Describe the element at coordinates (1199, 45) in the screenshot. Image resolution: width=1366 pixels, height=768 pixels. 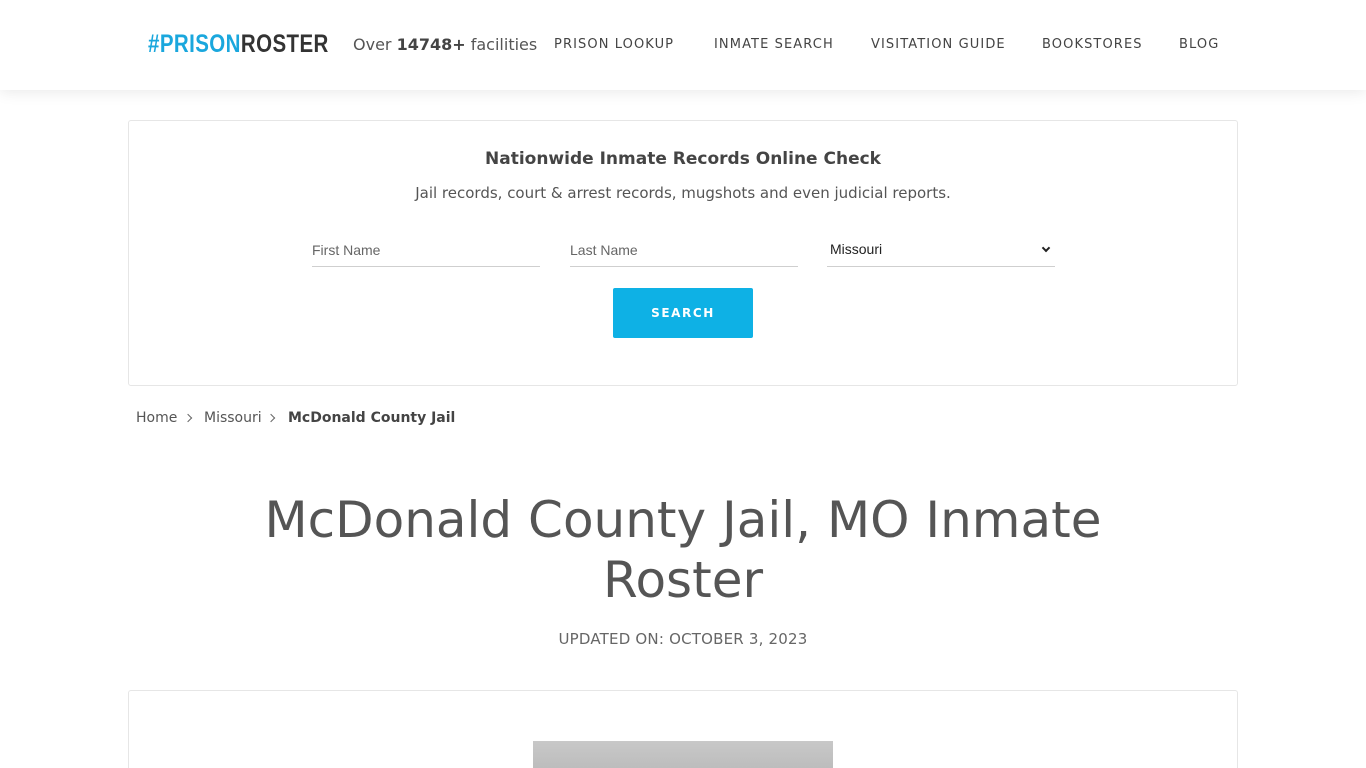
I see `nav-blog: BLOG` at that location.